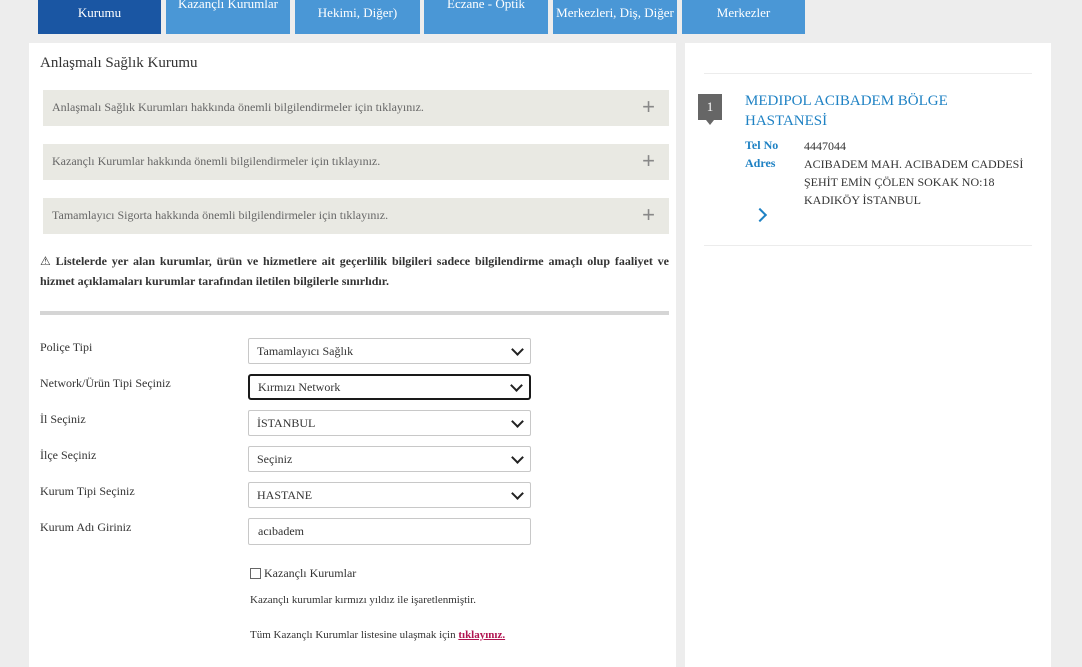  What do you see at coordinates (357, 12) in the screenshot?
I see `tab-label: Hekimi, Diğer)` at bounding box center [357, 12].